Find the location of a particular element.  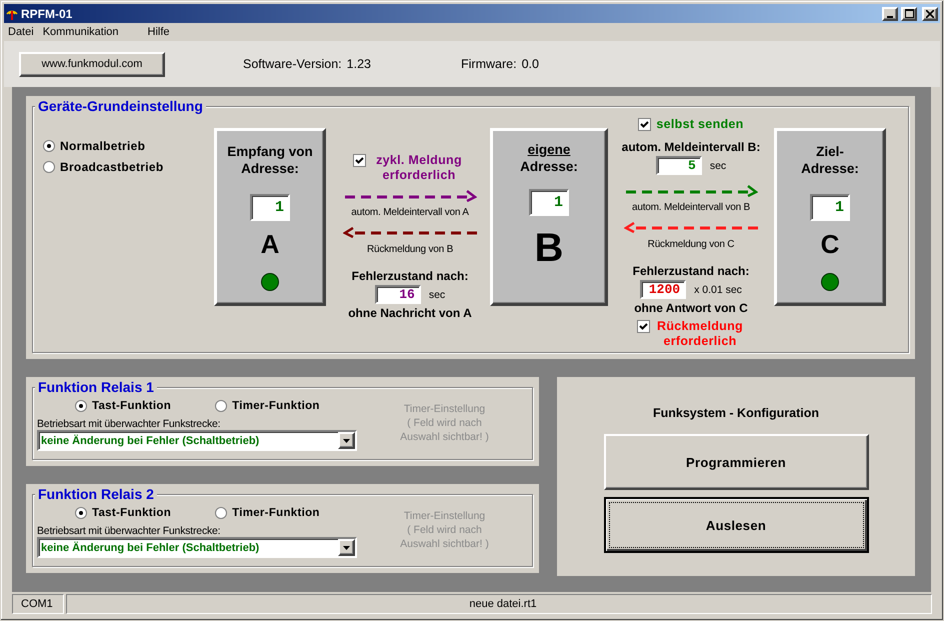

address-title: Ziel- Adresse: is located at coordinates (830, 160).